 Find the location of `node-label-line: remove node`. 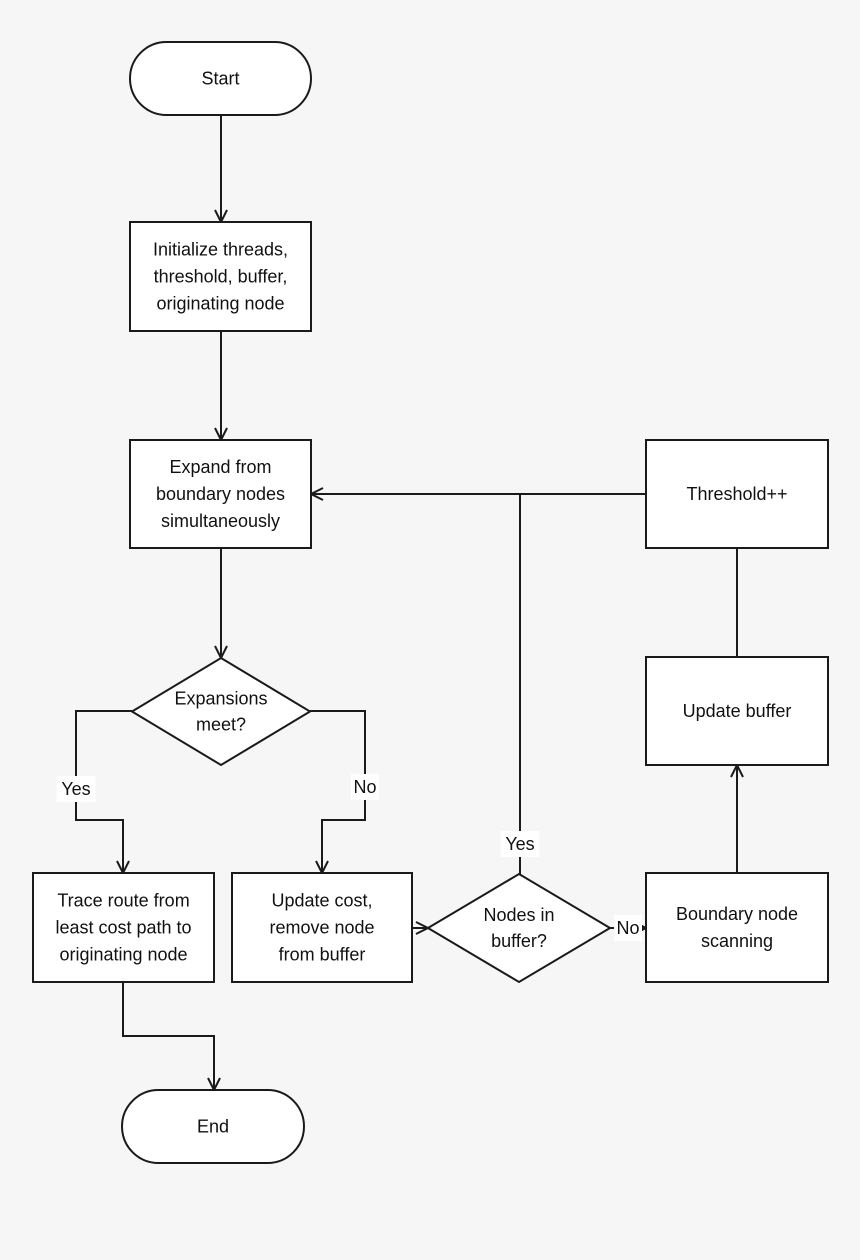

node-label-line: remove node is located at coordinates (321, 928).